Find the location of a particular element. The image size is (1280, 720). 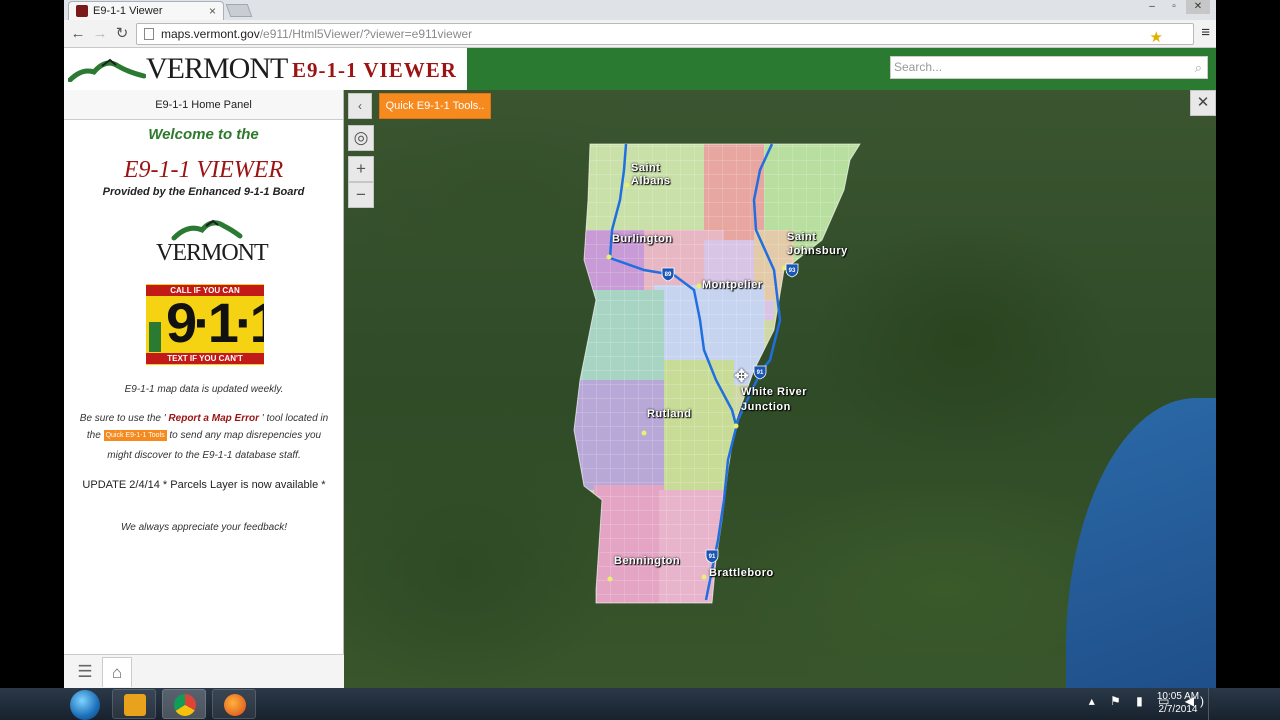

url-host: maps.vermont.gov is located at coordinates (210, 34).